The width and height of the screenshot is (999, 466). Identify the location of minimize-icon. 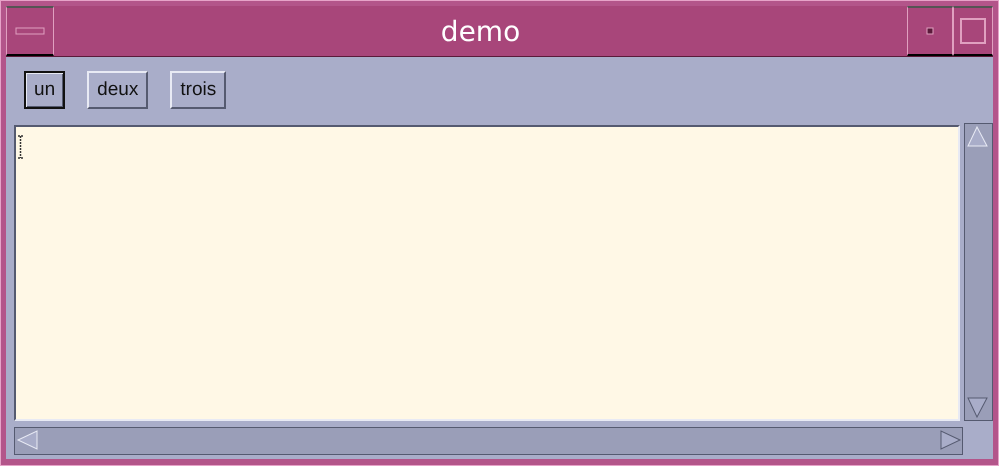
(930, 31).